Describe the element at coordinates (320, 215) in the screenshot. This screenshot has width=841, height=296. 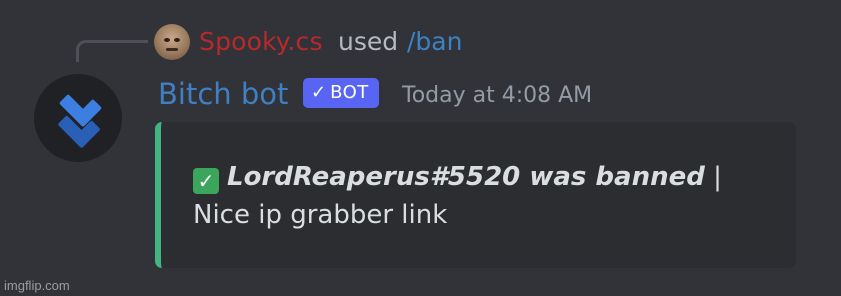
I see `ban-reason: Nice ip grabber link` at that location.